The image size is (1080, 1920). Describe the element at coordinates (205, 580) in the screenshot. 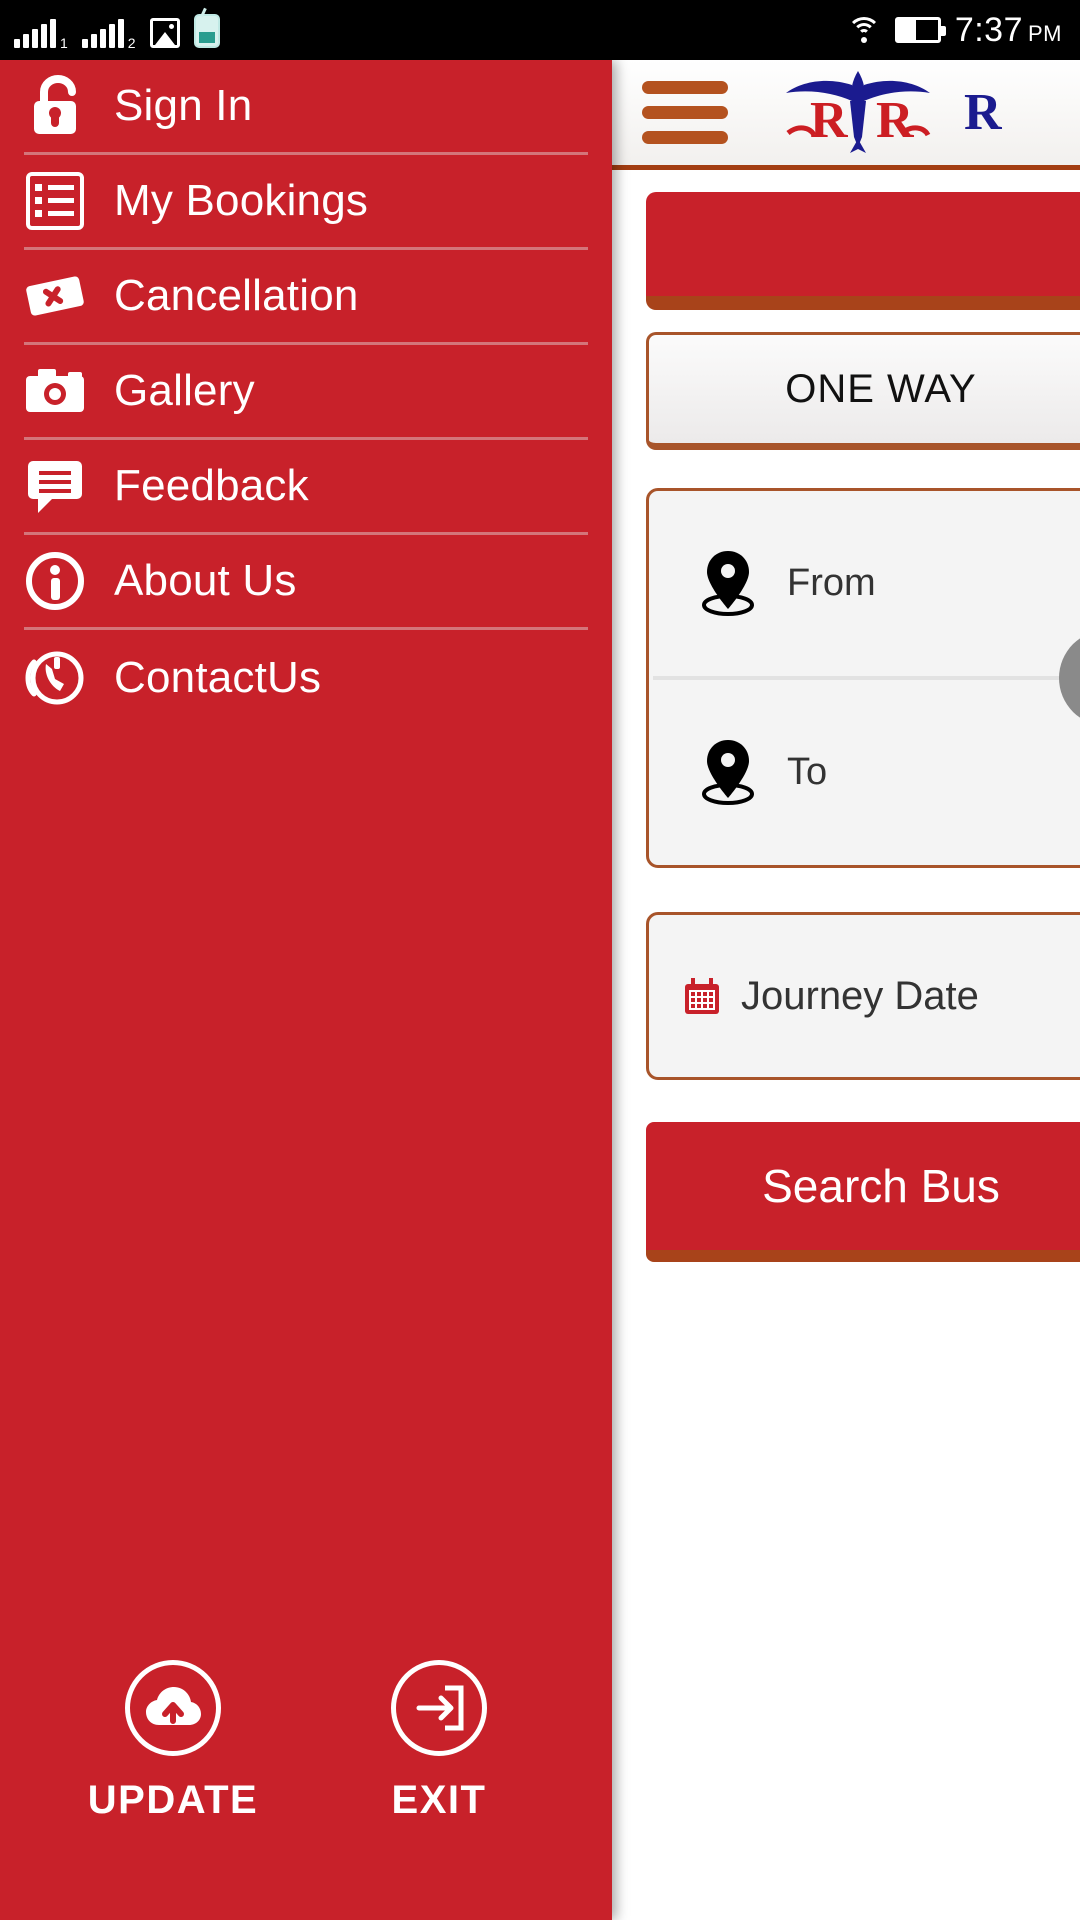

I see `sidebar-item-label: About Us` at that location.